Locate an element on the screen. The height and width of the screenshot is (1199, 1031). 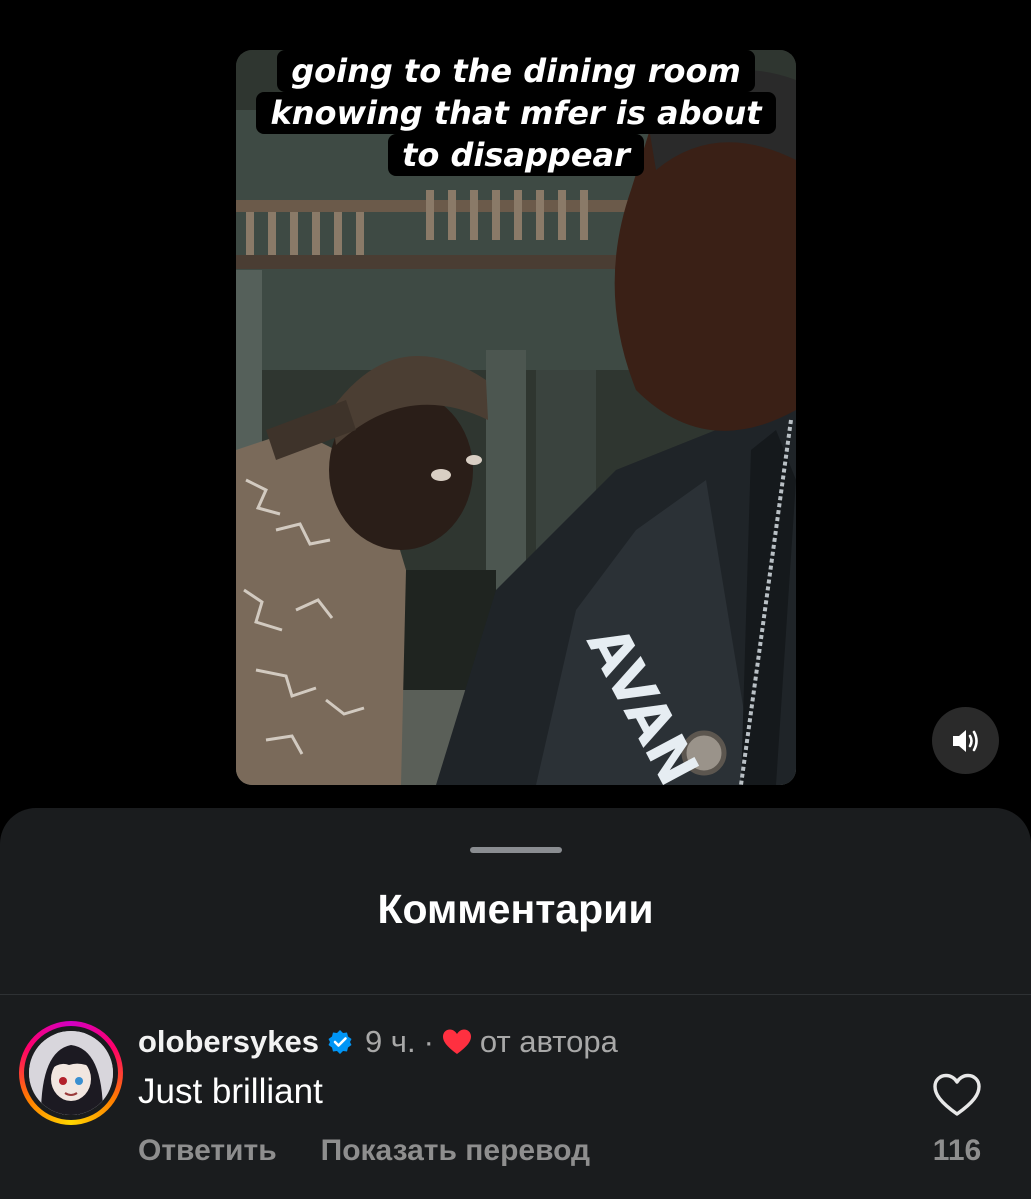
heart-filled-icon is located at coordinates (457, 1042).